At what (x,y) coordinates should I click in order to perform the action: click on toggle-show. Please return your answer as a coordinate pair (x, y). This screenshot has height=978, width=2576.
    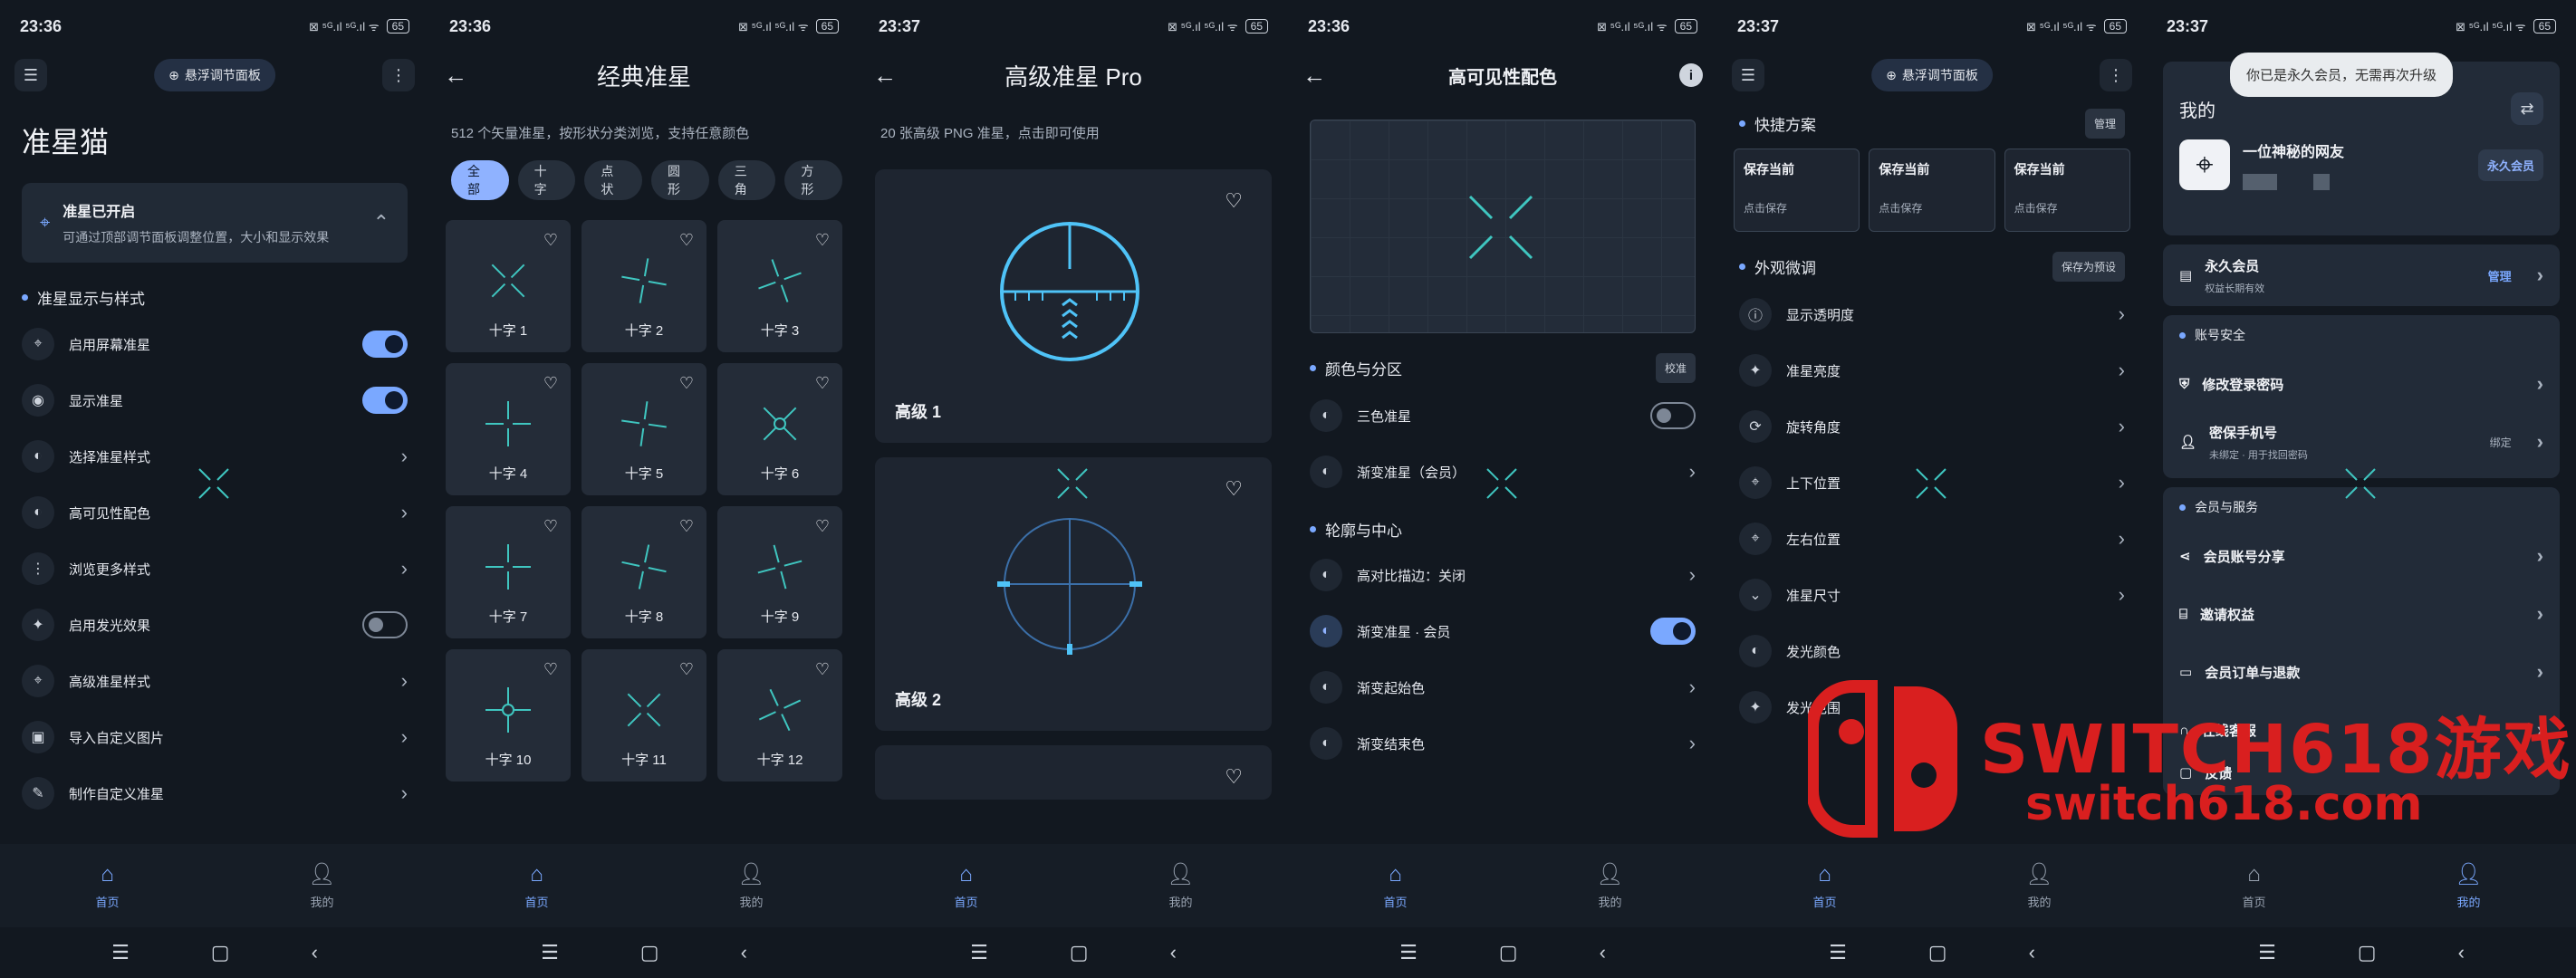
    Looking at the image, I should click on (385, 400).